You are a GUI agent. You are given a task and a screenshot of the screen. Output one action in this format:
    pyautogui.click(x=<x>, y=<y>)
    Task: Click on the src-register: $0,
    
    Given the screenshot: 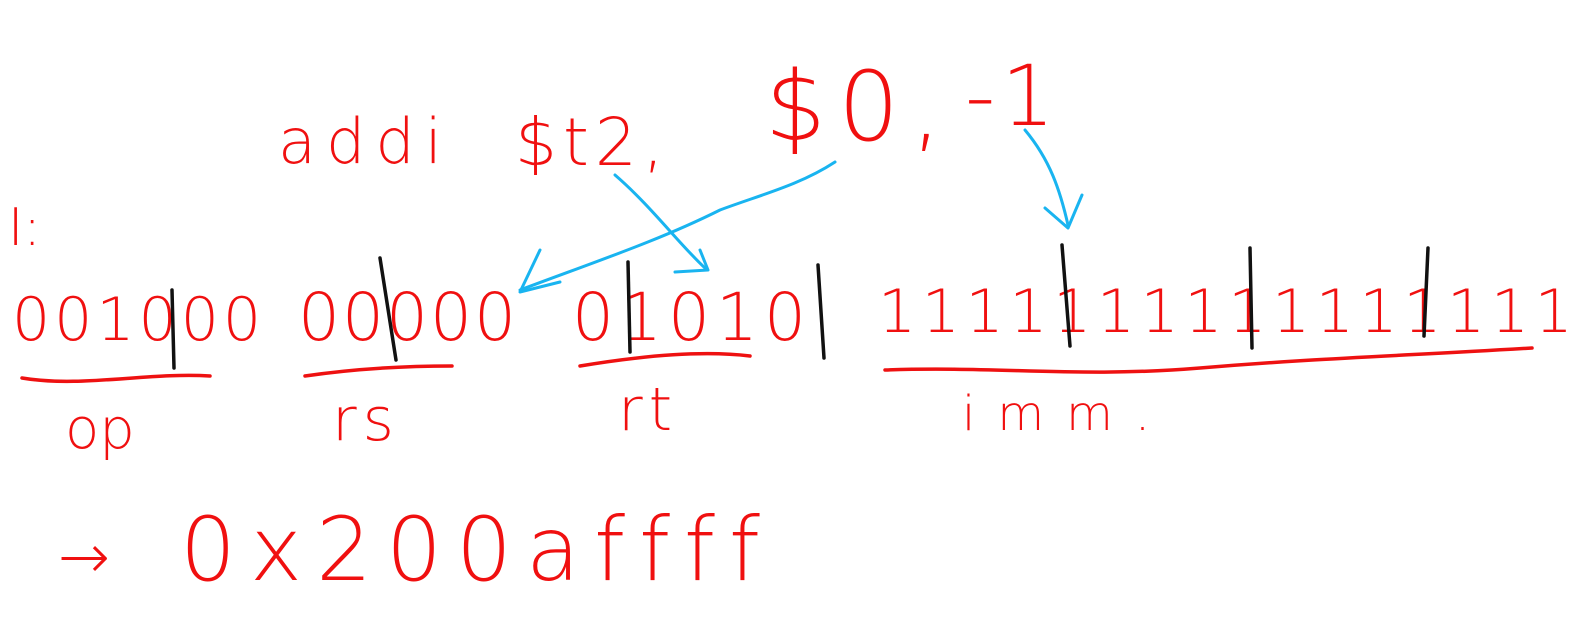 What is the action you would take?
    pyautogui.click(x=859, y=107)
    